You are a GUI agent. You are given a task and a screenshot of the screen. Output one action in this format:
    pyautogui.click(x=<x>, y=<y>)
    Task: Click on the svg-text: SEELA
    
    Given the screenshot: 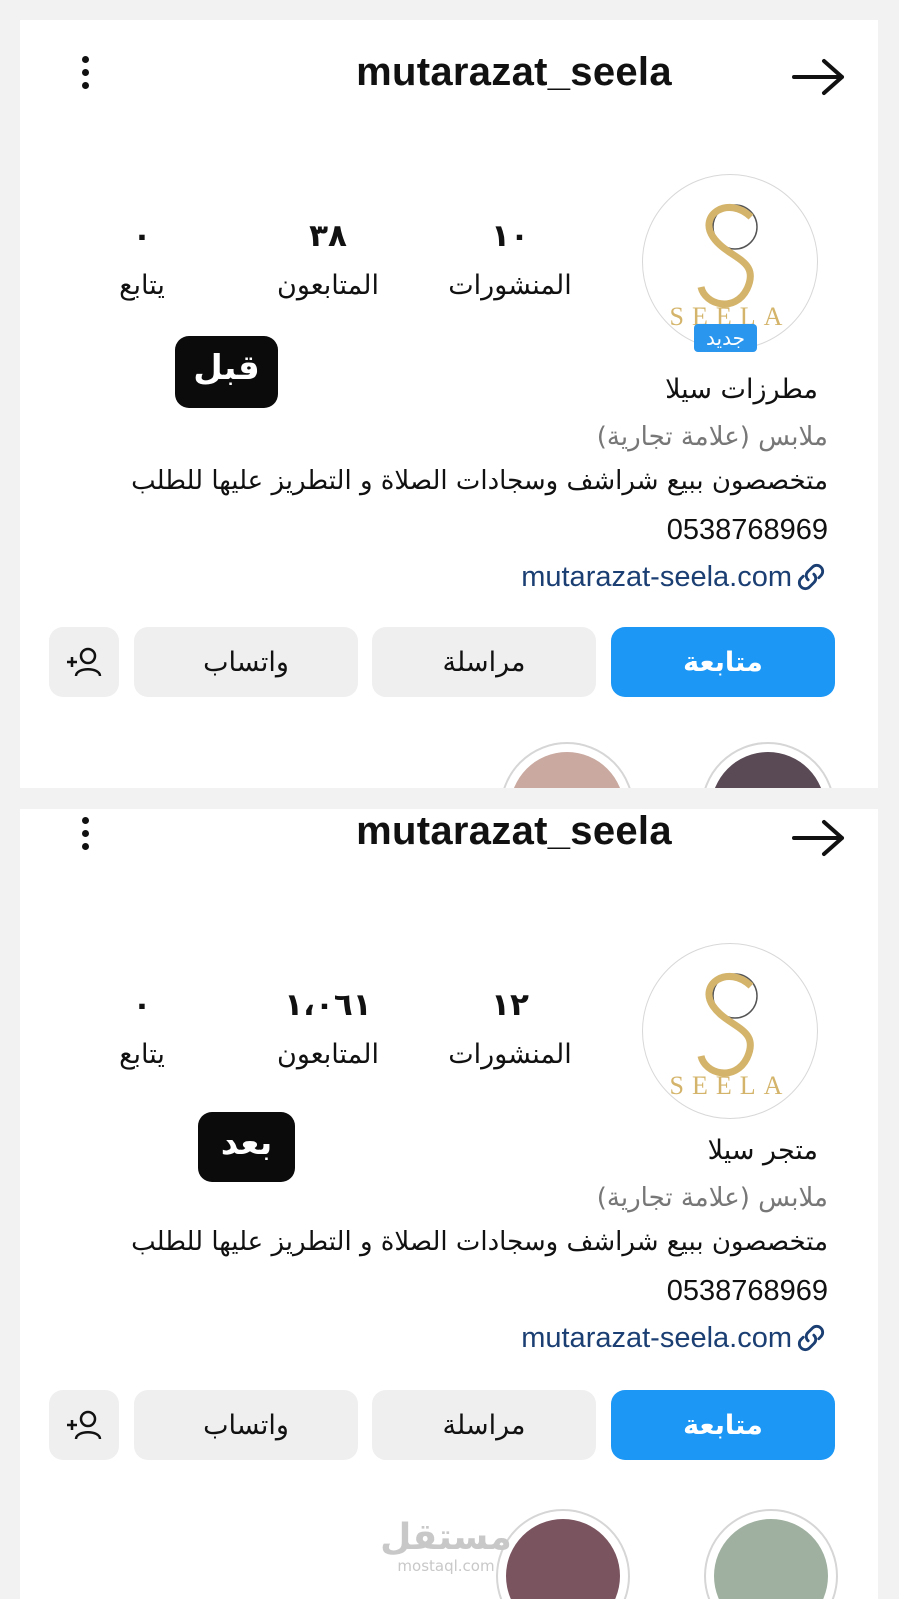 What is the action you would take?
    pyautogui.click(x=730, y=1085)
    